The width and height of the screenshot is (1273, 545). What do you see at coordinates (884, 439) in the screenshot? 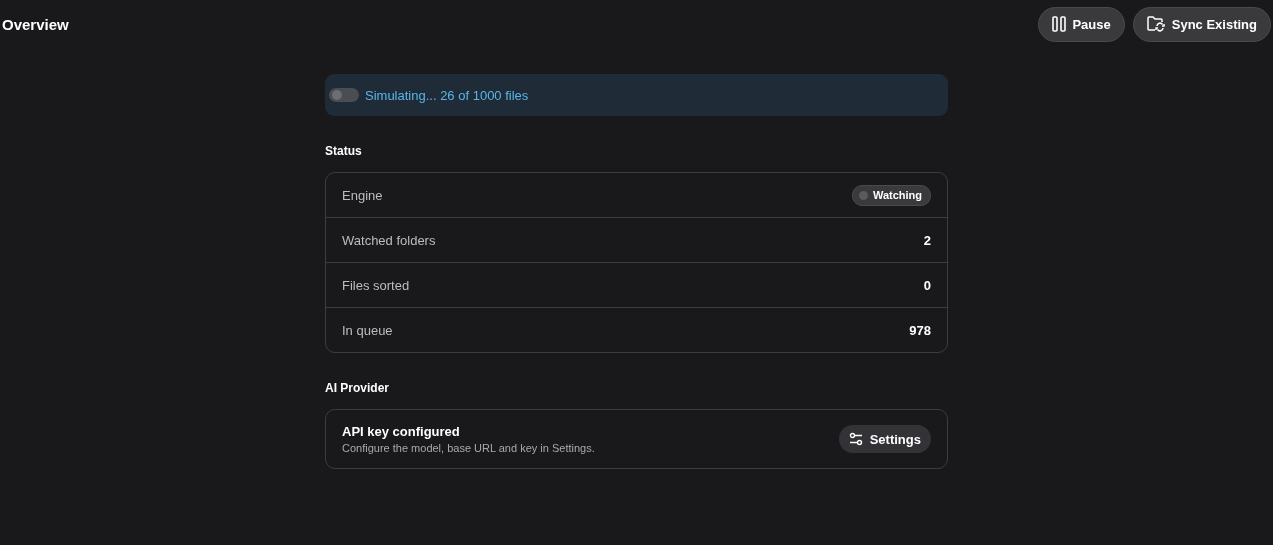
I see `settings-button: Settings` at bounding box center [884, 439].